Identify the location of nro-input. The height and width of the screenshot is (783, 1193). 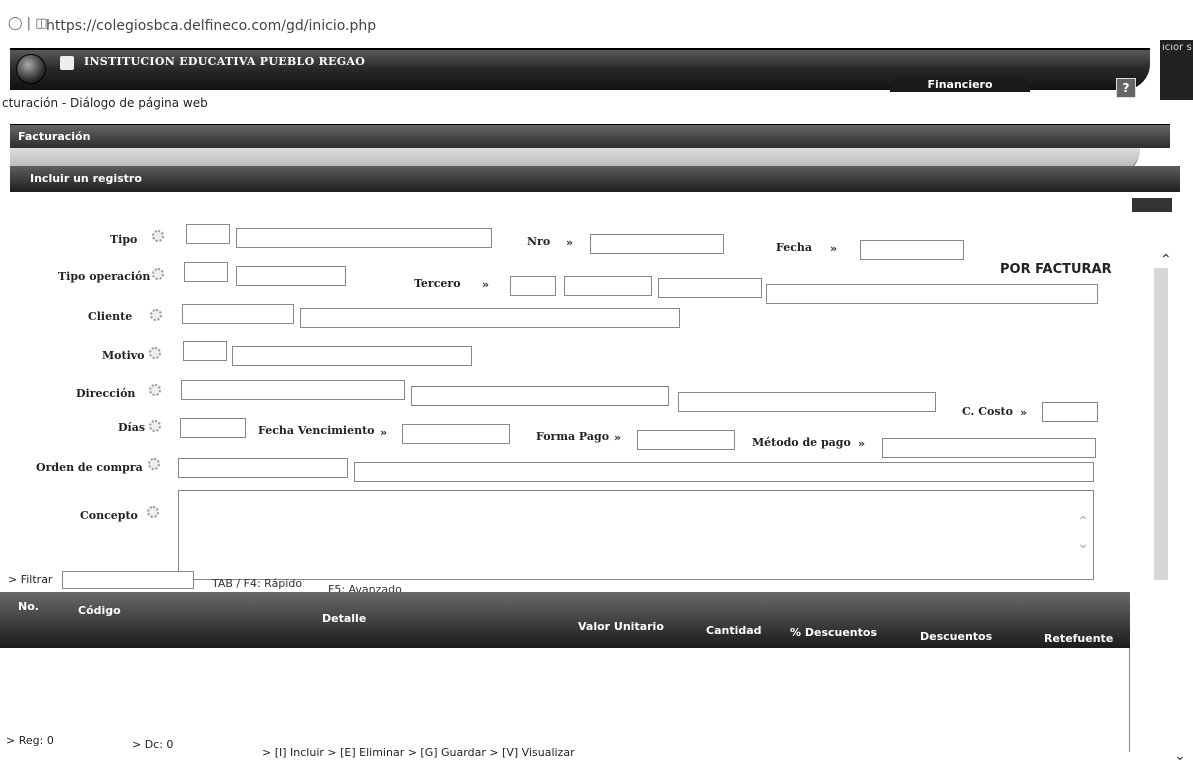
(657, 244).